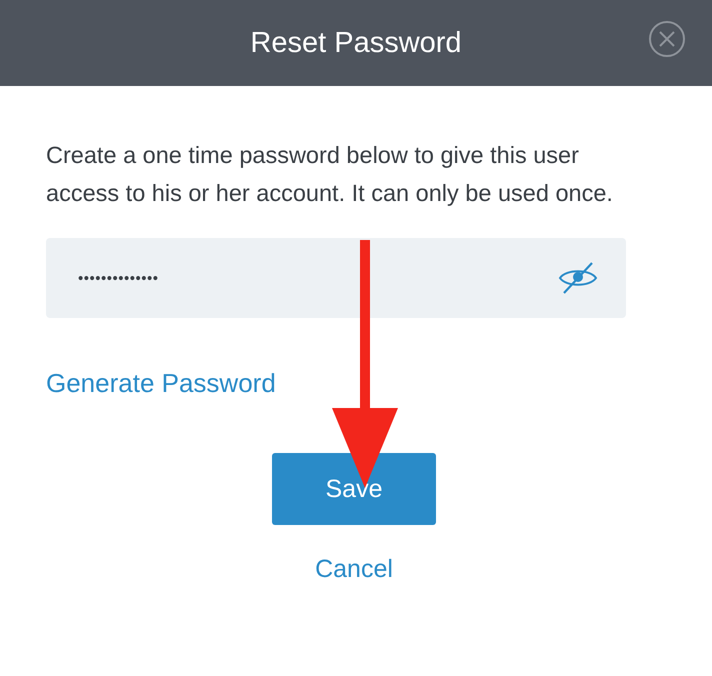 The image size is (712, 676). I want to click on generate-password-link: Generate Password, so click(161, 383).